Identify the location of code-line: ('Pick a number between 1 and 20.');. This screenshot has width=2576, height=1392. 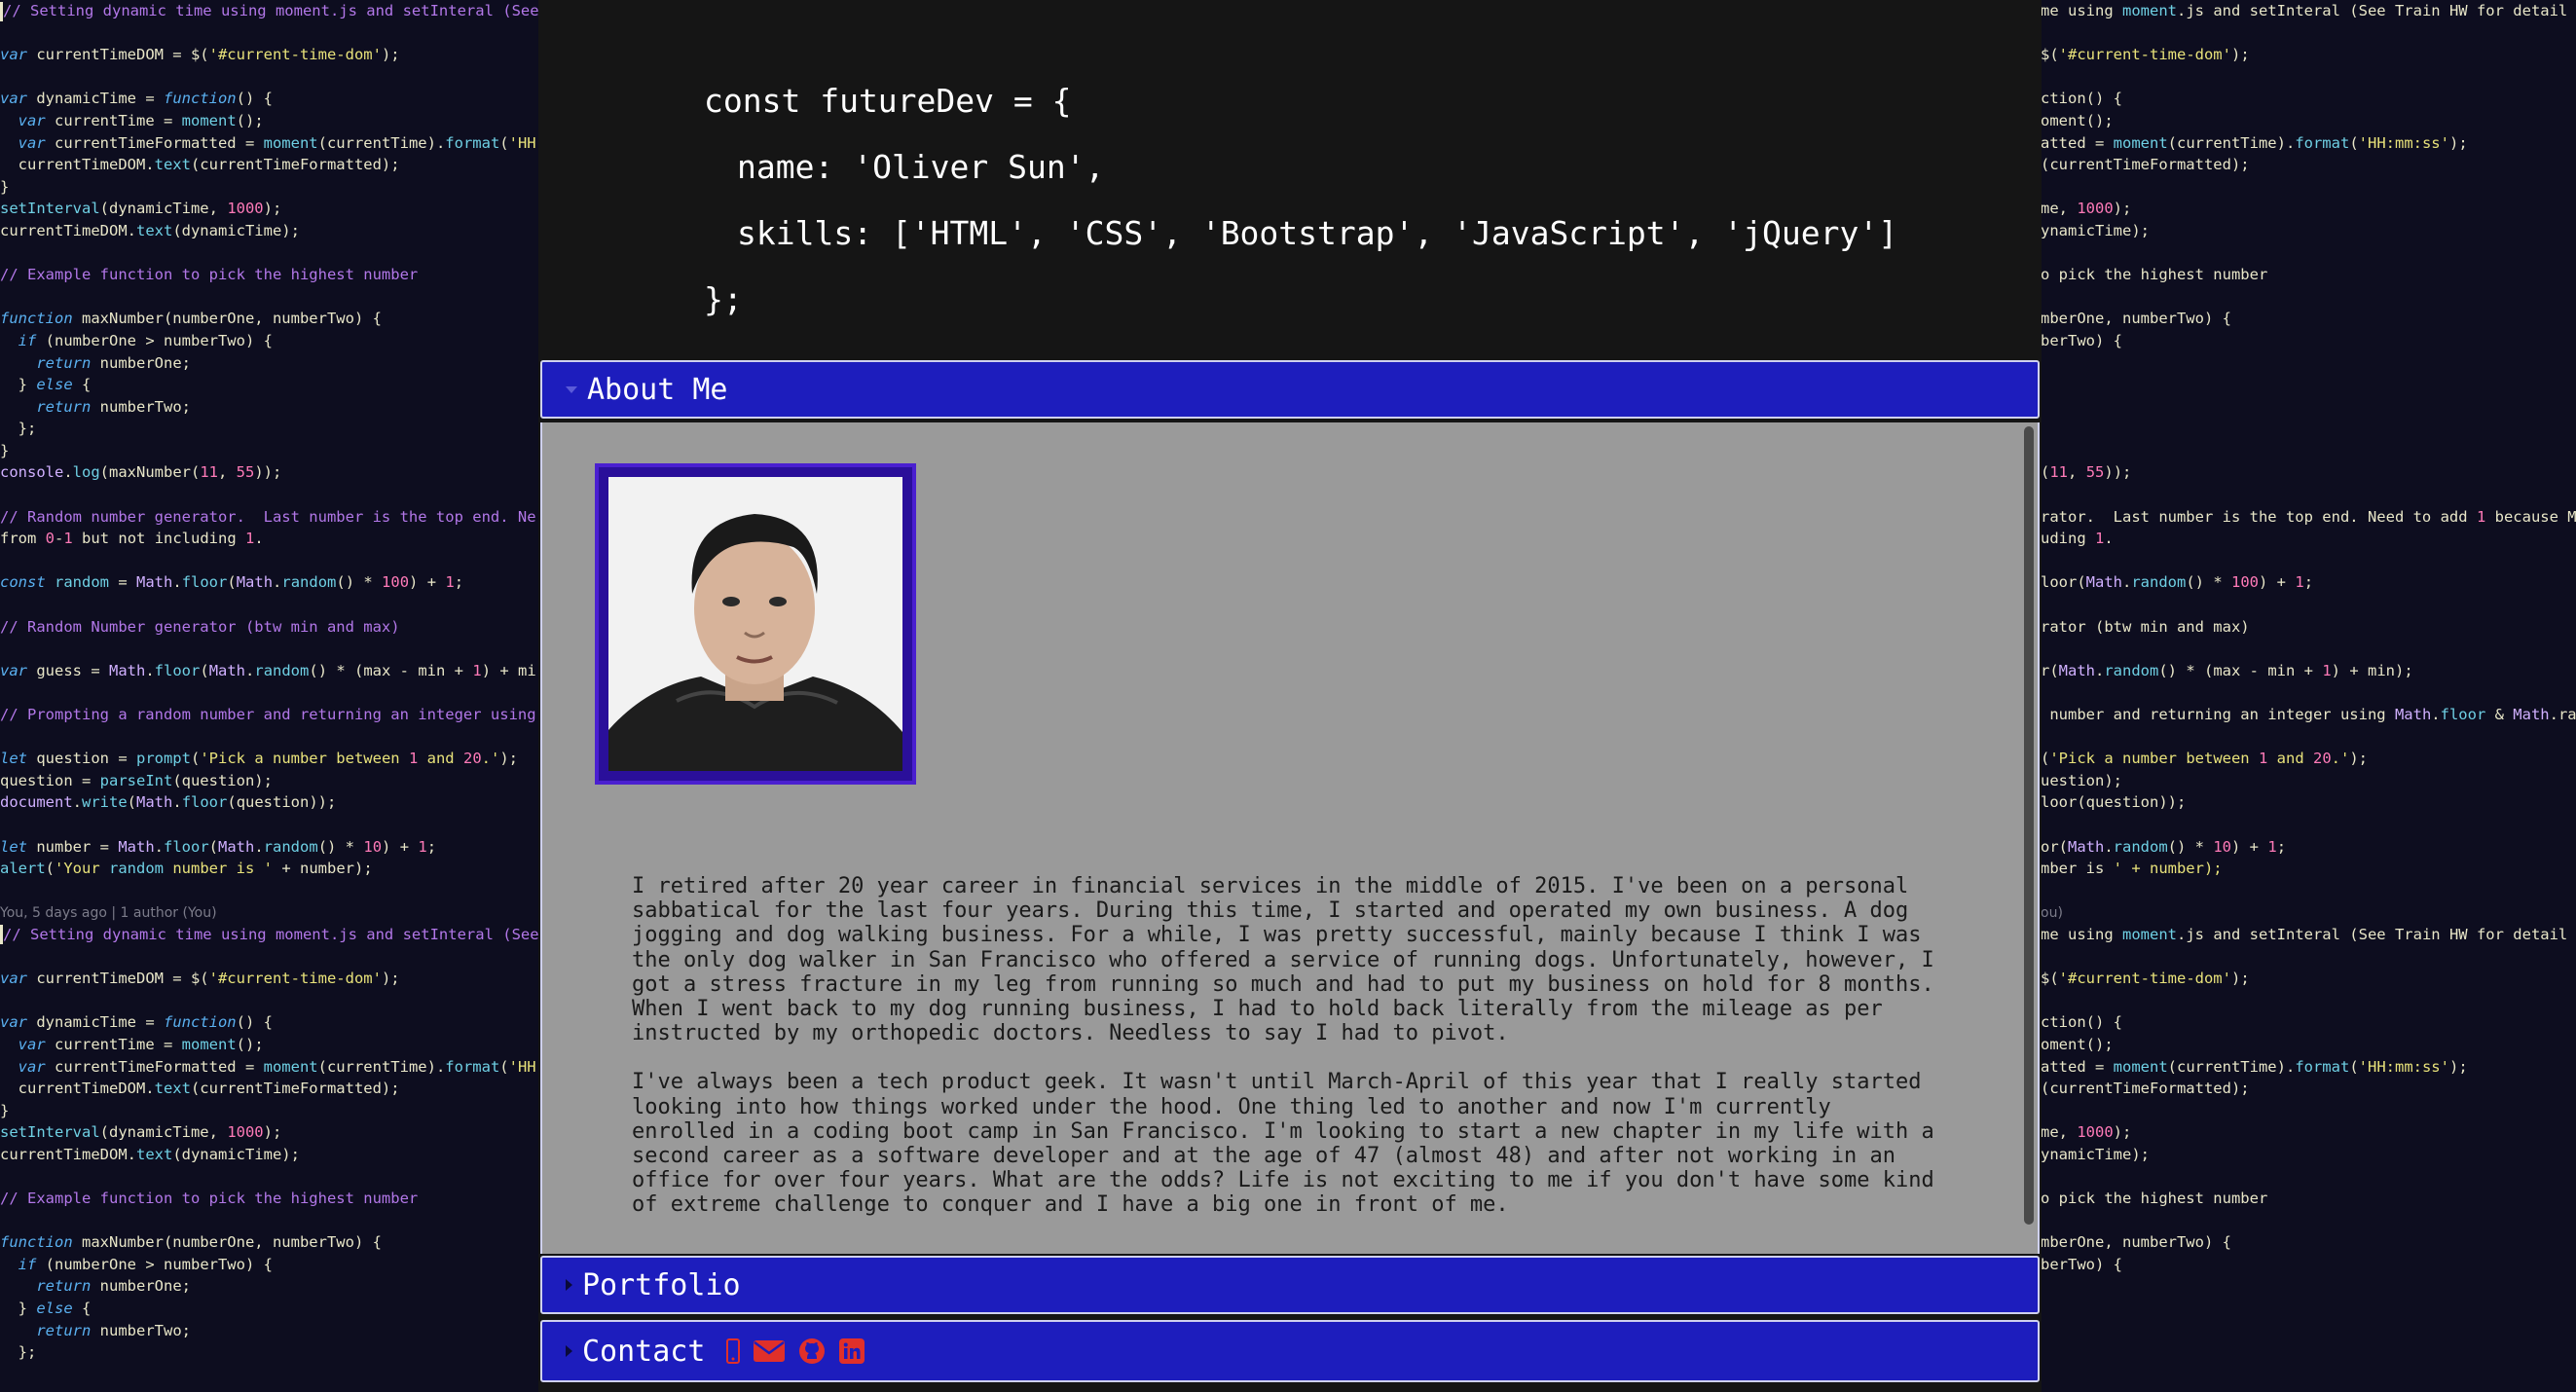
(2205, 759).